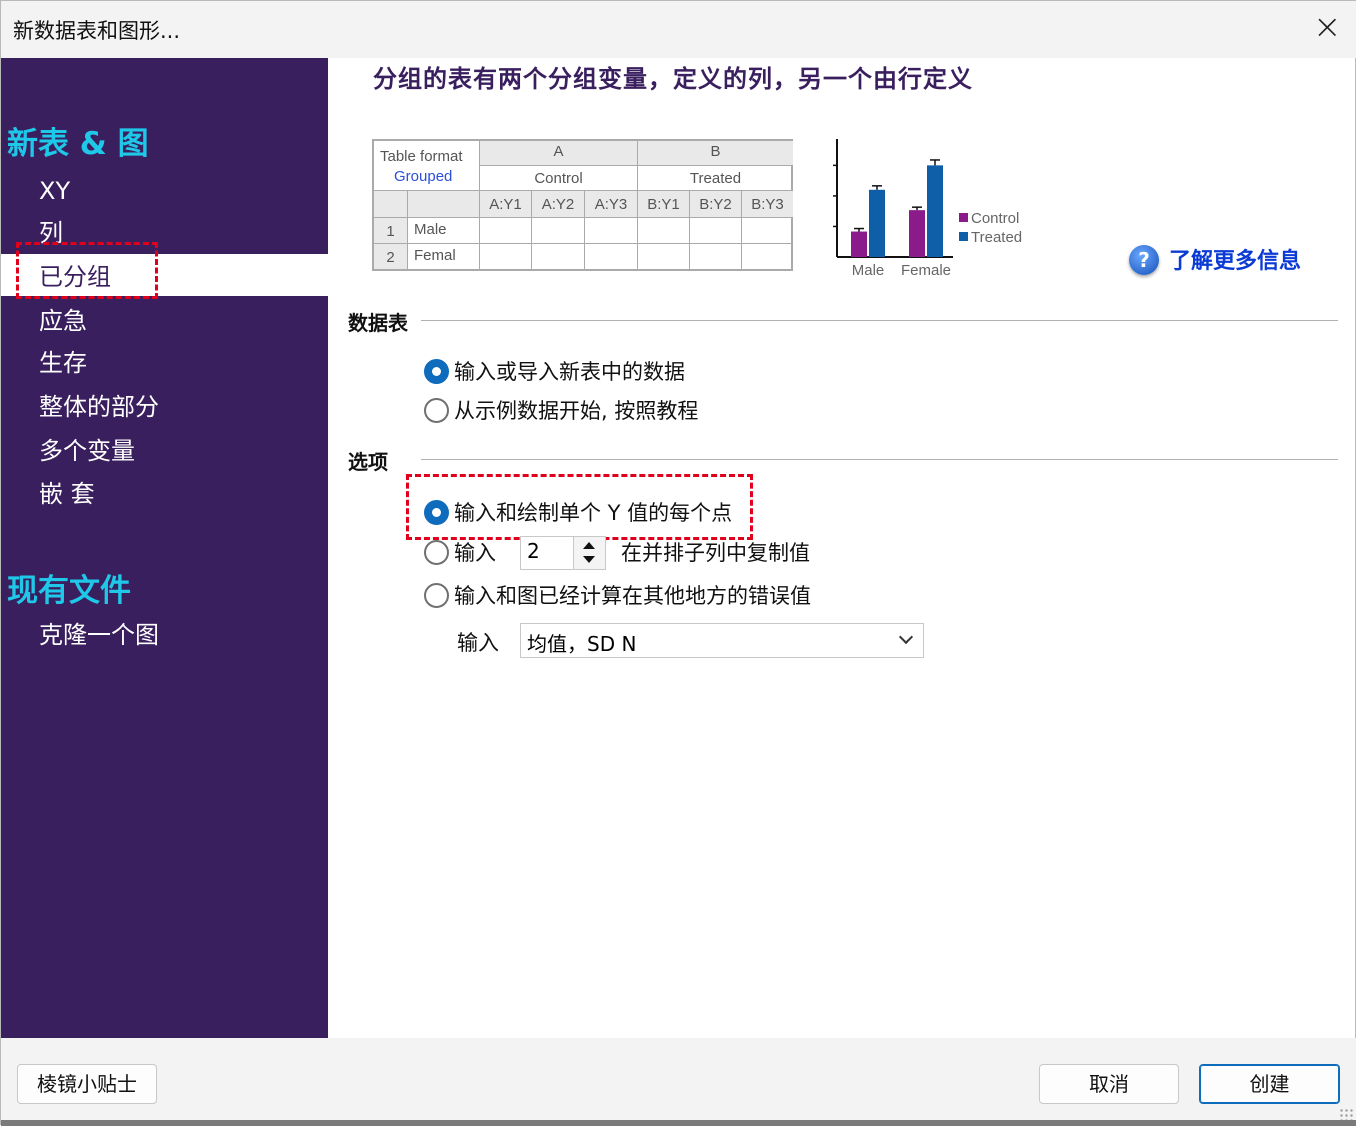 The height and width of the screenshot is (1126, 1356). What do you see at coordinates (576, 411) in the screenshot?
I see `radio-label: 从示例数据开始, 按照教程` at bounding box center [576, 411].